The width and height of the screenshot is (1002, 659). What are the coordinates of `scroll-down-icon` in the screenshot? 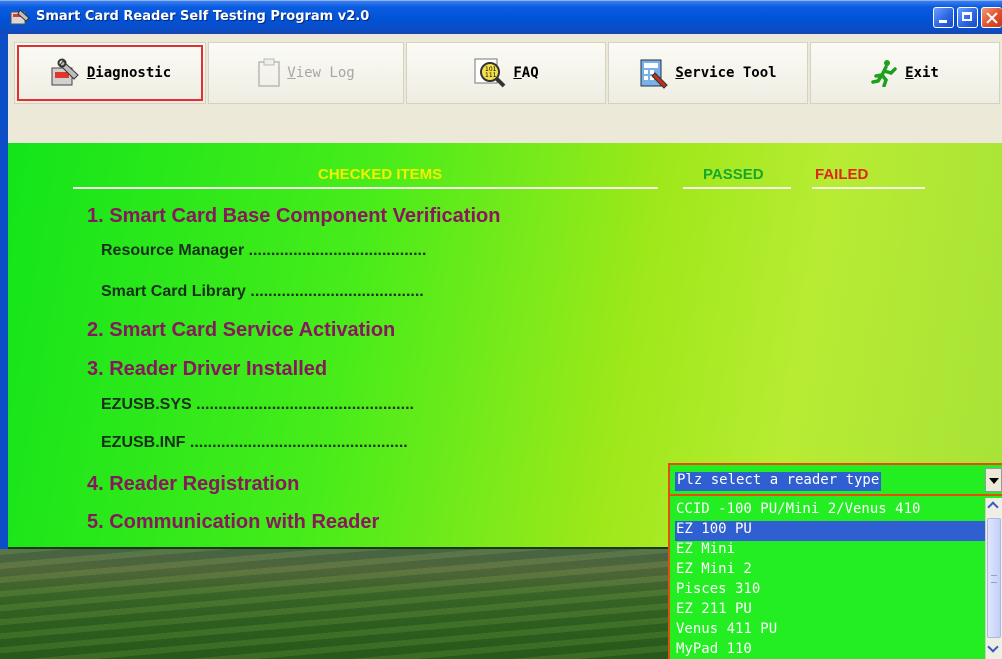 It's located at (994, 649).